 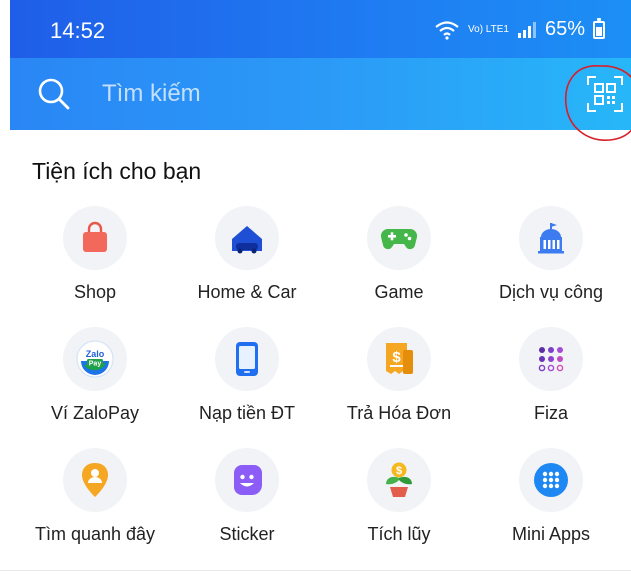 What do you see at coordinates (399, 479) in the screenshot?
I see `savings-plant-icon: $` at bounding box center [399, 479].